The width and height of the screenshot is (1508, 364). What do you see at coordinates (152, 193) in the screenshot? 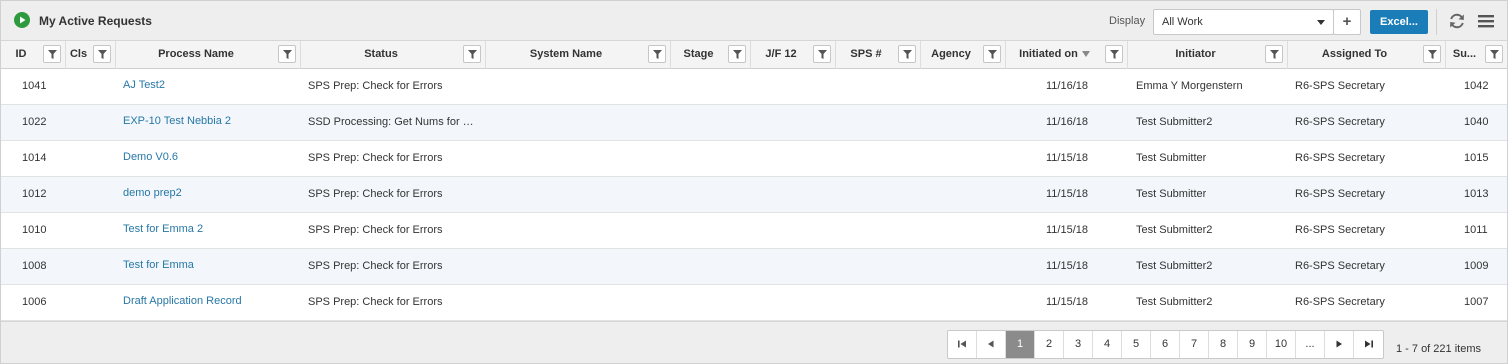
I see `cell-process-name-link: demo prep2` at bounding box center [152, 193].